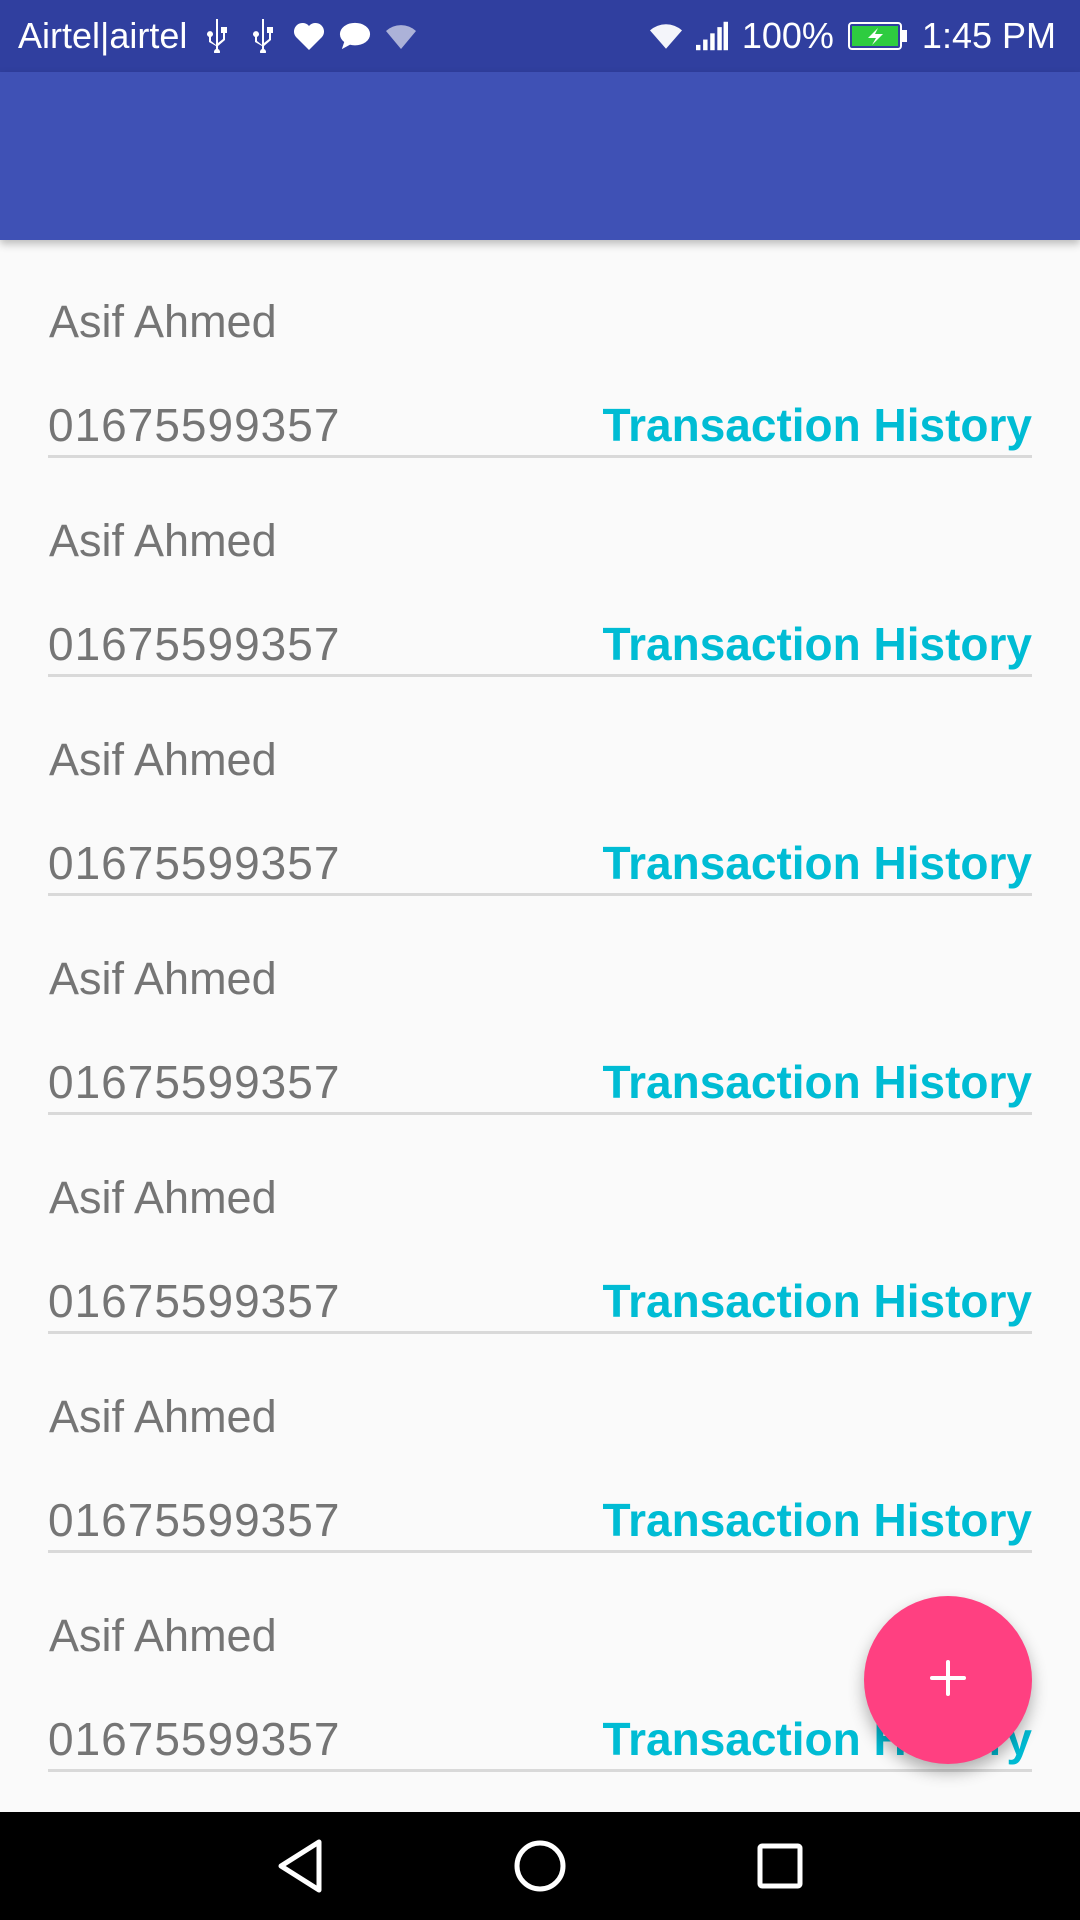 This screenshot has height=1920, width=1080. Describe the element at coordinates (355, 36) in the screenshot. I see `message-icon` at that location.